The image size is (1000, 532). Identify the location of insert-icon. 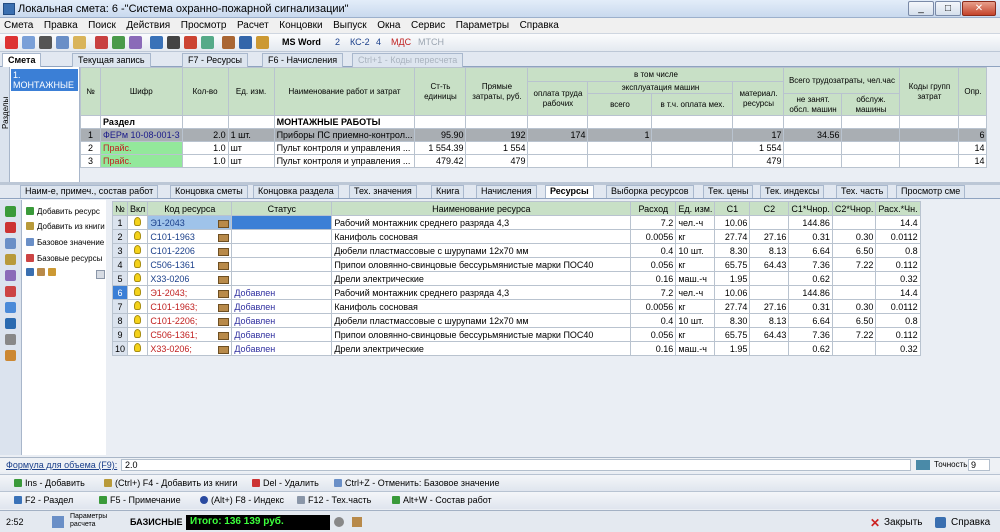
(118, 42).